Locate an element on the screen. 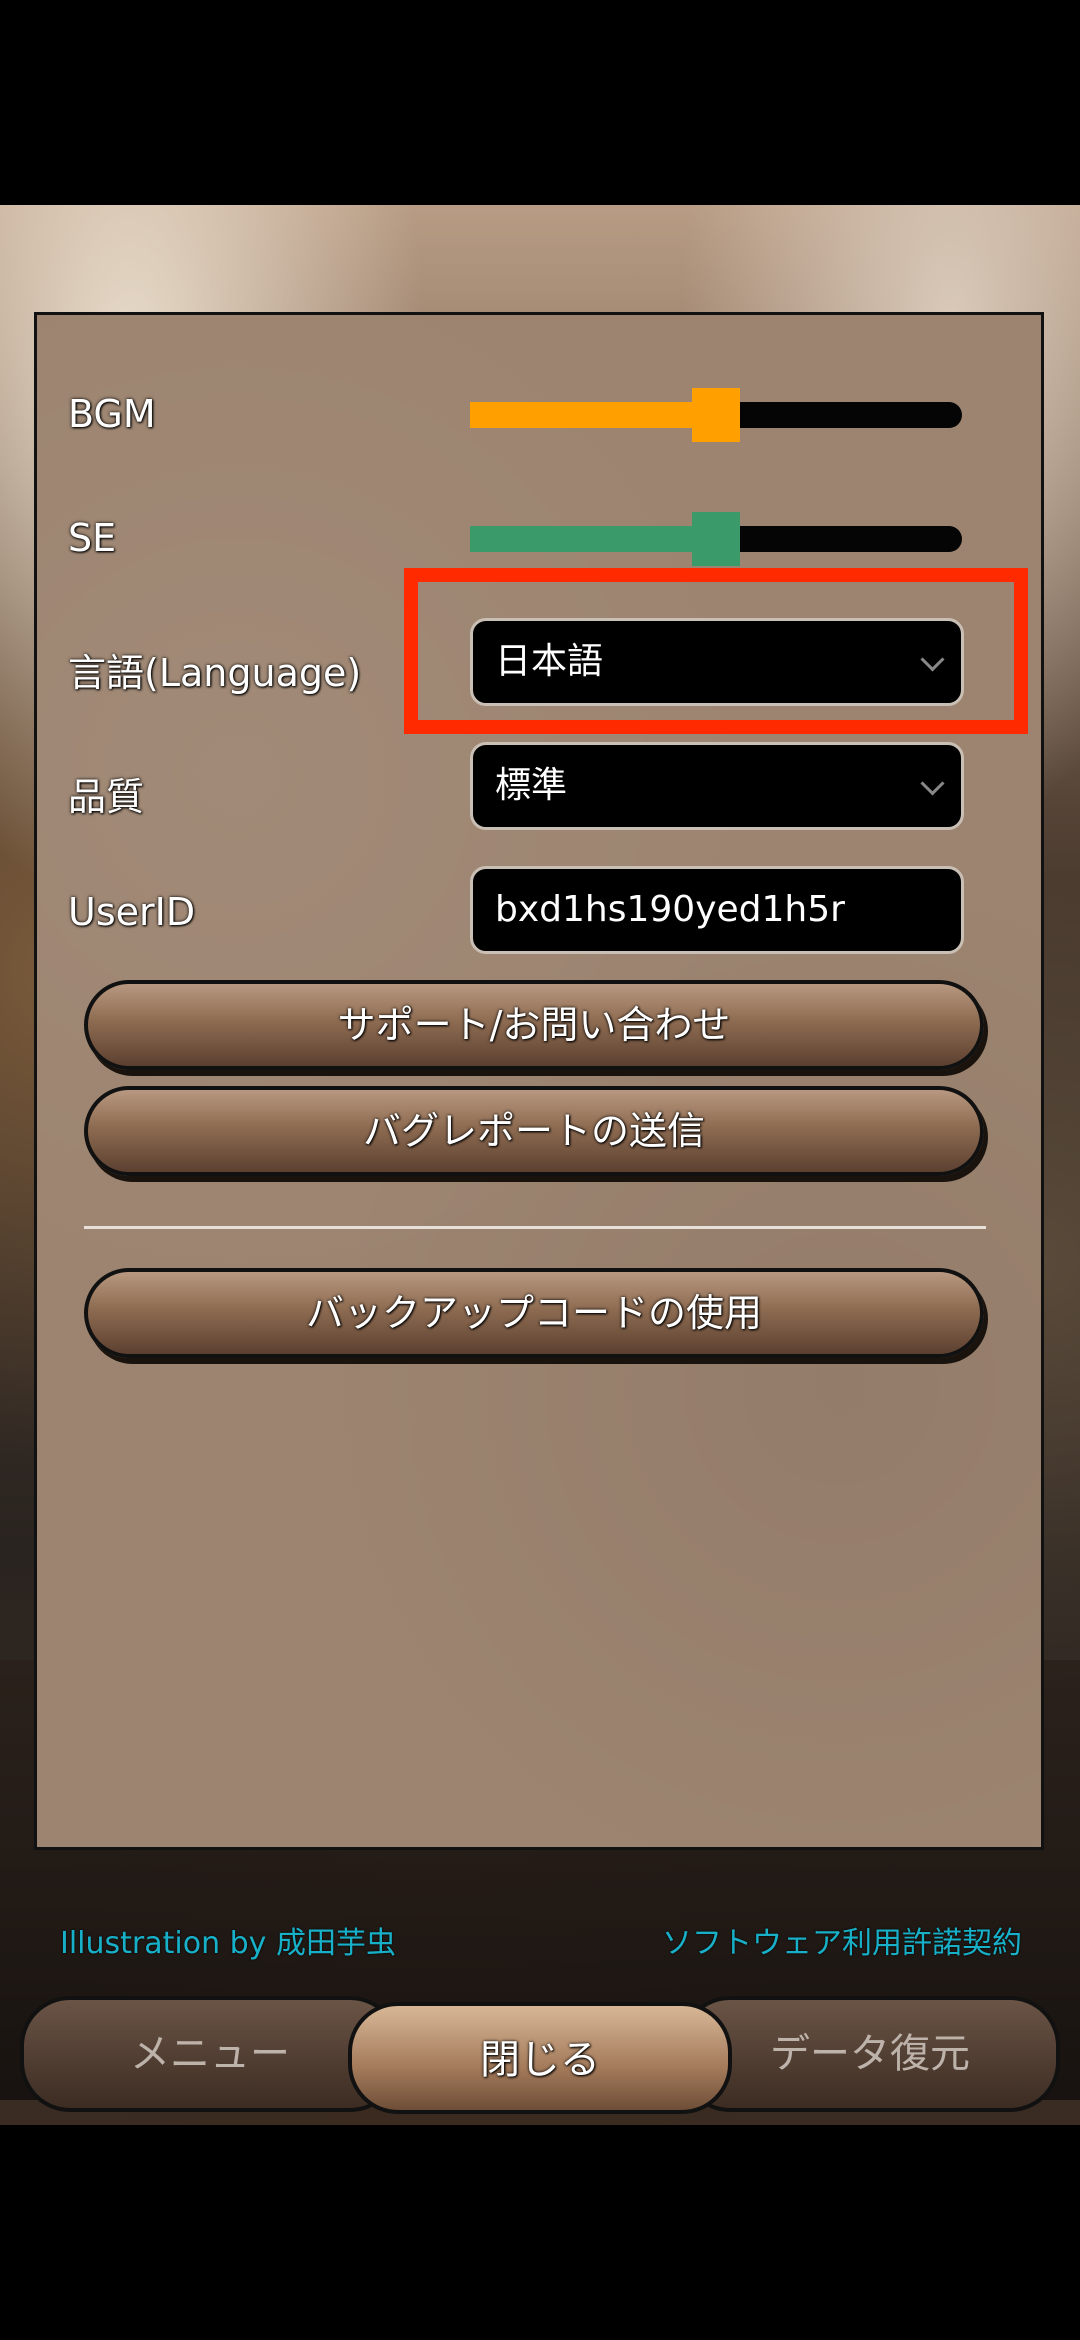  se-slider is located at coordinates (716, 539).